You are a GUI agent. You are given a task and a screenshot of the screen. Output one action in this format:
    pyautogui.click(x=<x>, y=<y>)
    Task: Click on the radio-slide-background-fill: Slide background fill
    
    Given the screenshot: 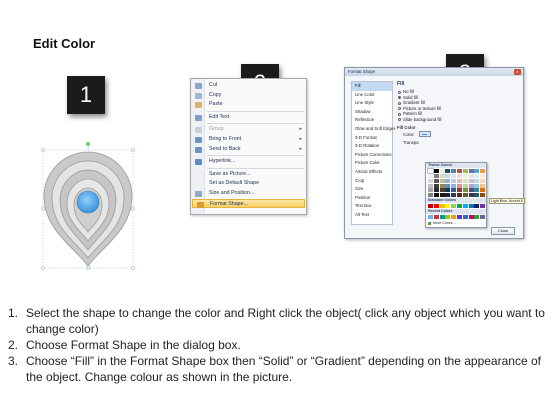 What is the action you would take?
    pyautogui.click(x=457, y=120)
    